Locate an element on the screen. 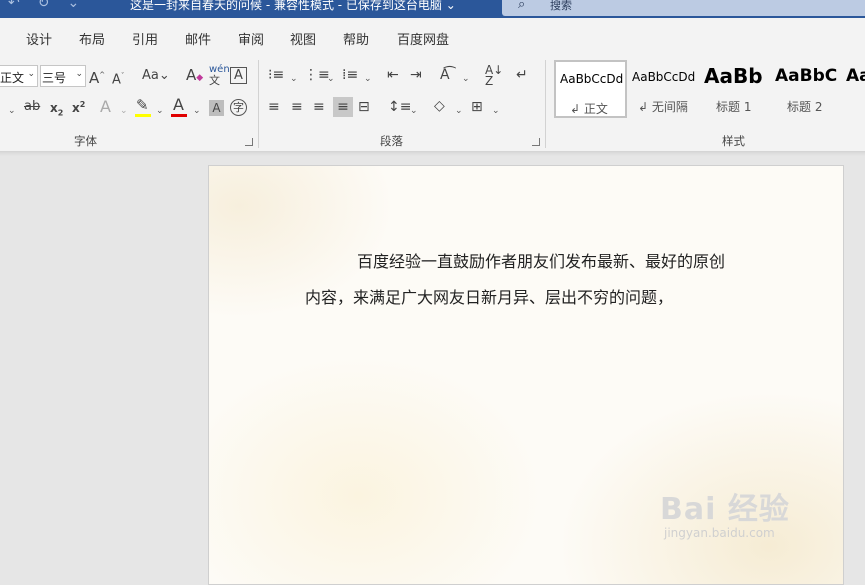  font-color-icon: A is located at coordinates (178, 105).